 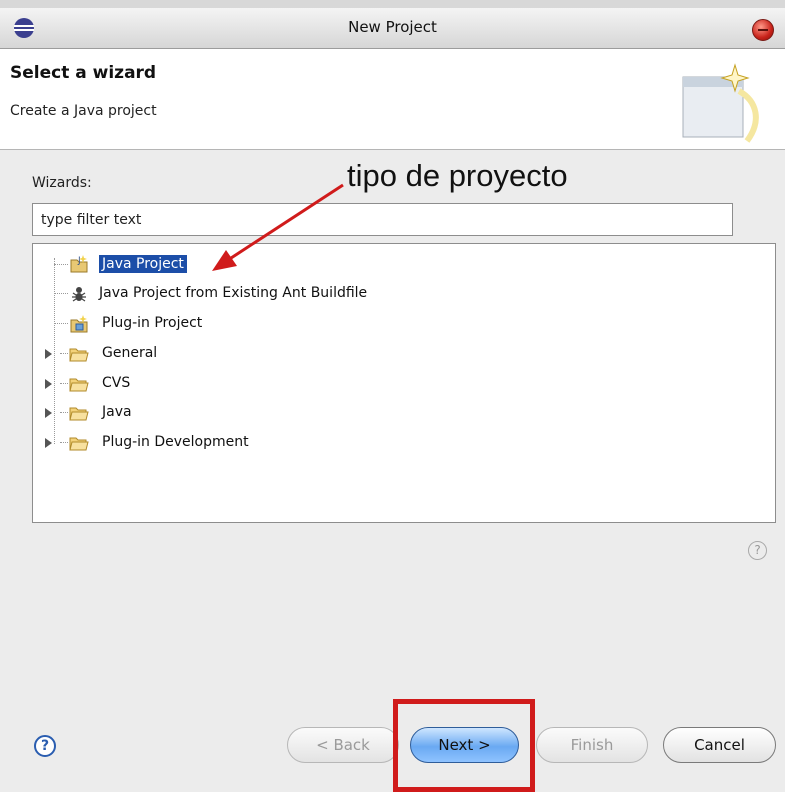 What do you see at coordinates (62, 183) in the screenshot?
I see `wizards-label: Wizards:` at bounding box center [62, 183].